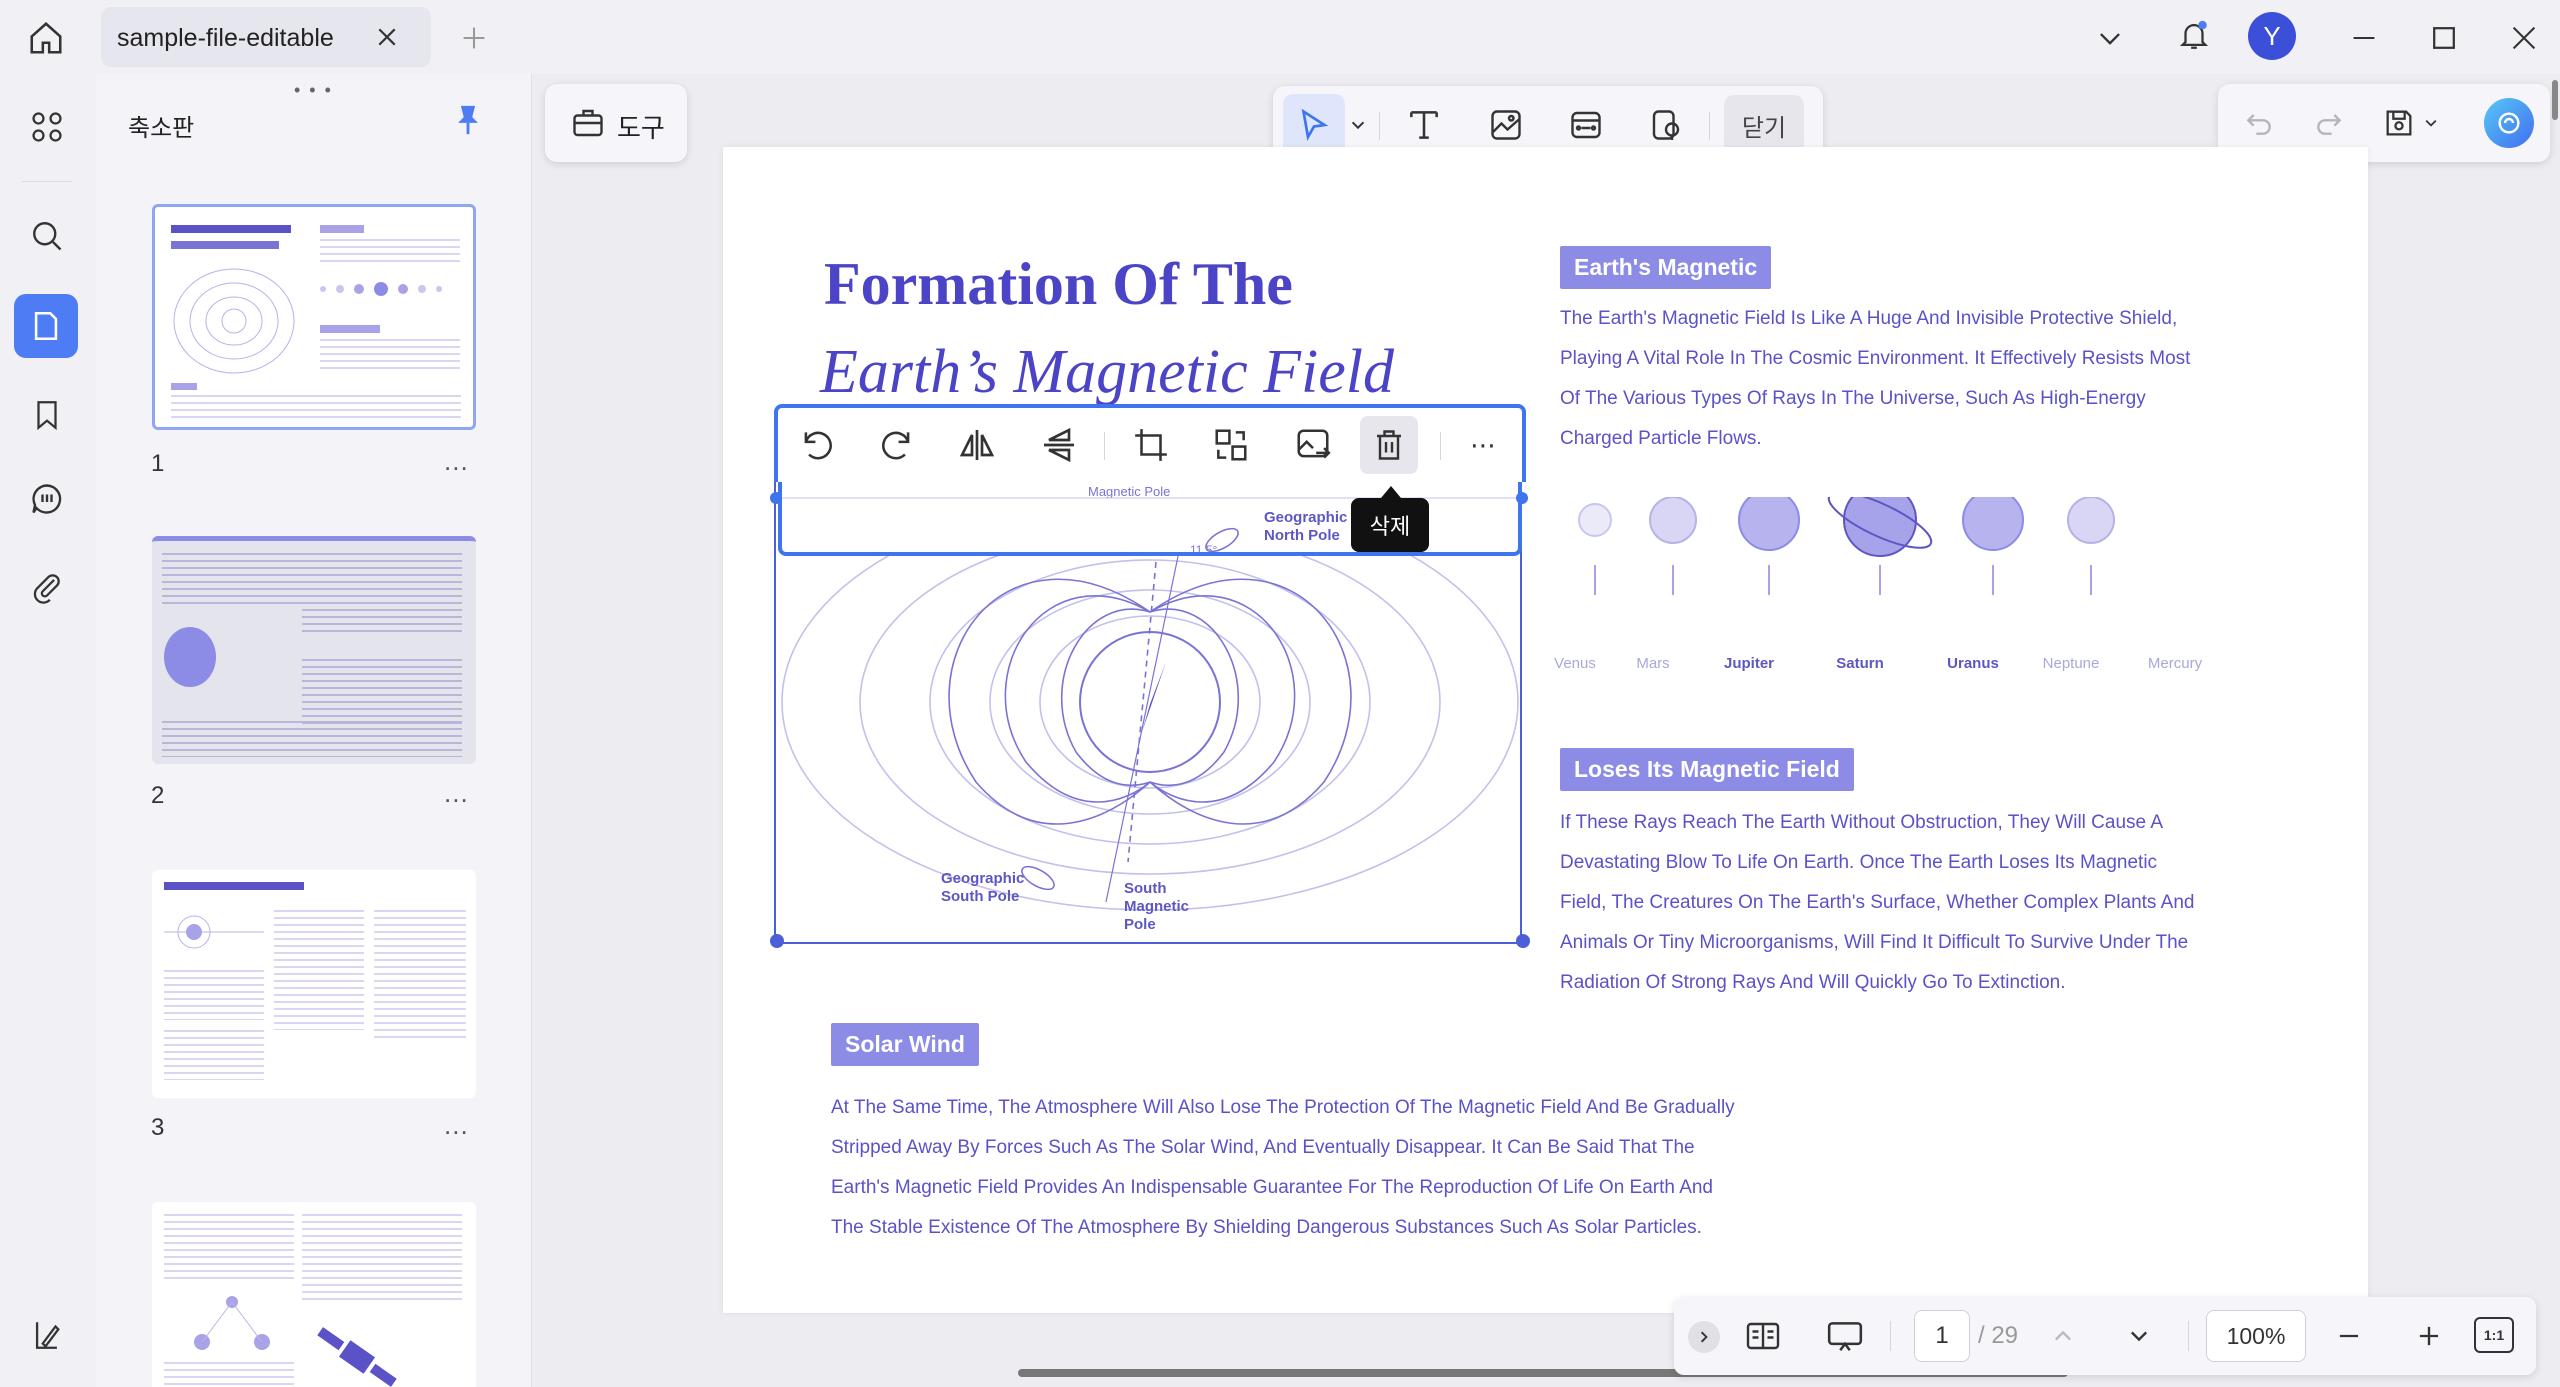 The height and width of the screenshot is (1387, 2560). I want to click on page-navigation-bar: 1 / 29 100% 1:1, so click(2105, 1336).